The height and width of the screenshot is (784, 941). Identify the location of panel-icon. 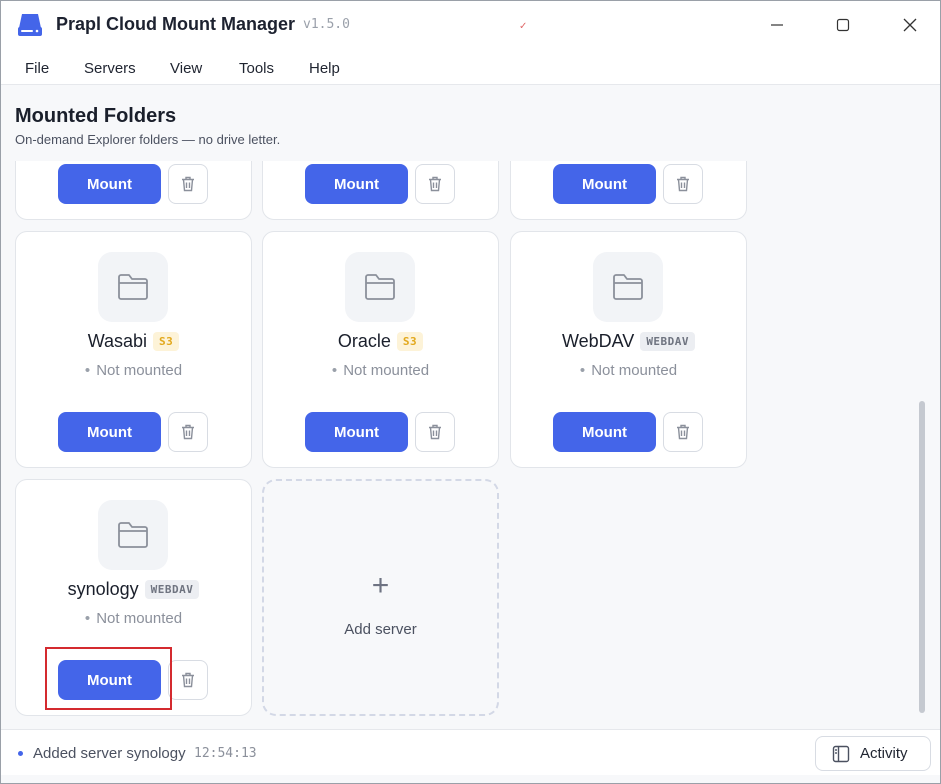
(841, 753).